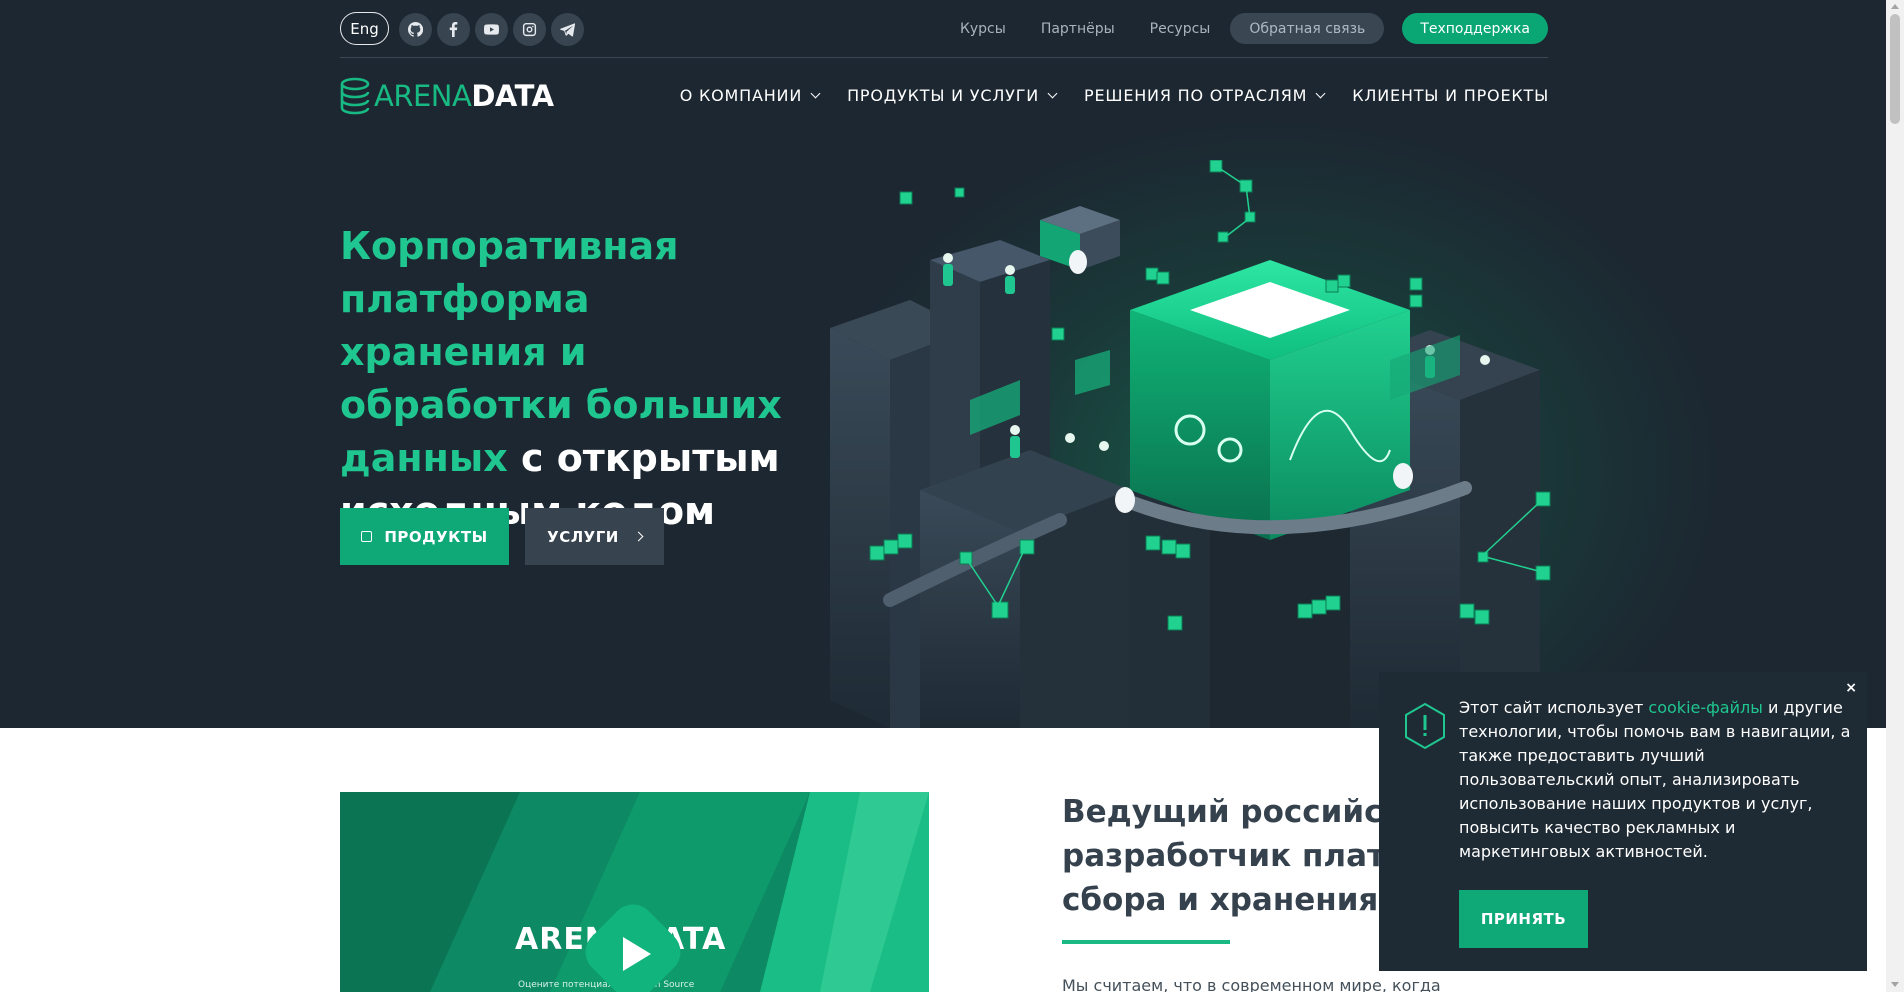 This screenshot has height=992, width=1904. What do you see at coordinates (1425, 726) in the screenshot?
I see `warning-icon` at bounding box center [1425, 726].